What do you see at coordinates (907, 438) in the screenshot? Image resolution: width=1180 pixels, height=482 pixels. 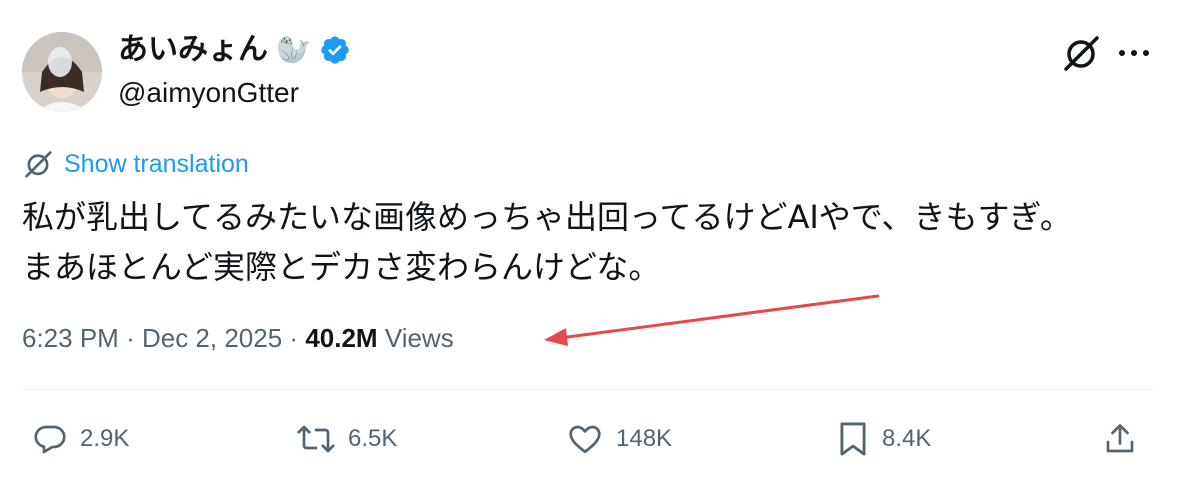 I see `bookmark-count: 8.4K` at bounding box center [907, 438].